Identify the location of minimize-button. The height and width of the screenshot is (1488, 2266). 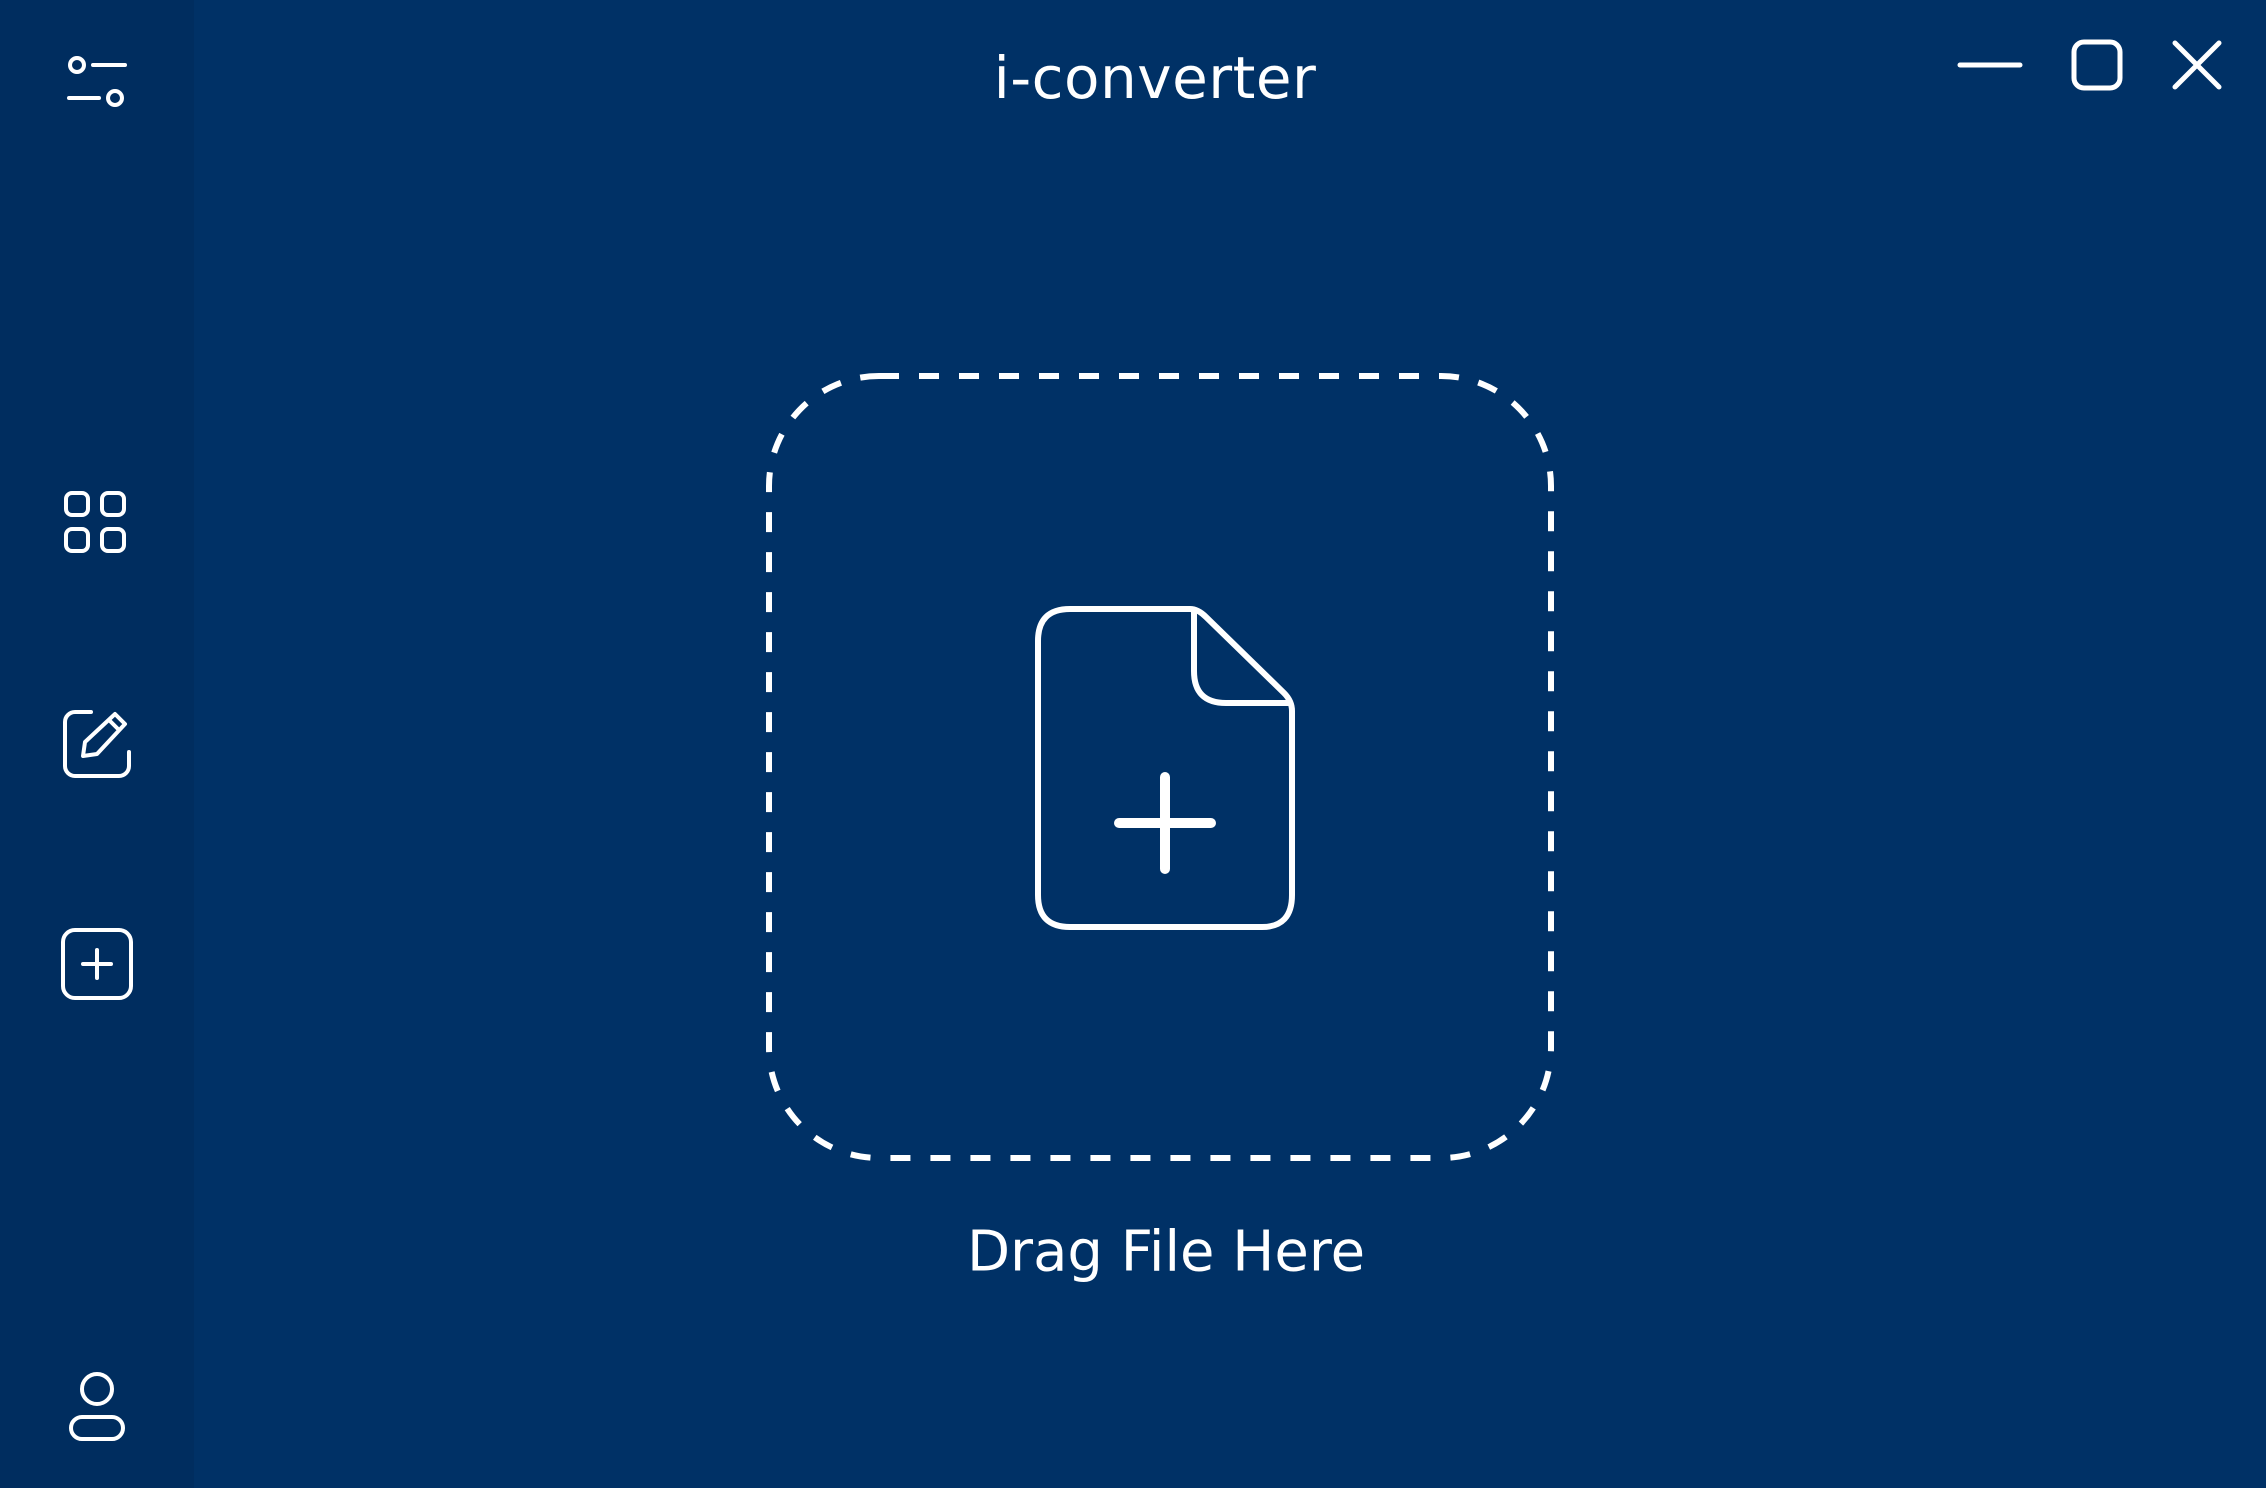
(1990, 65).